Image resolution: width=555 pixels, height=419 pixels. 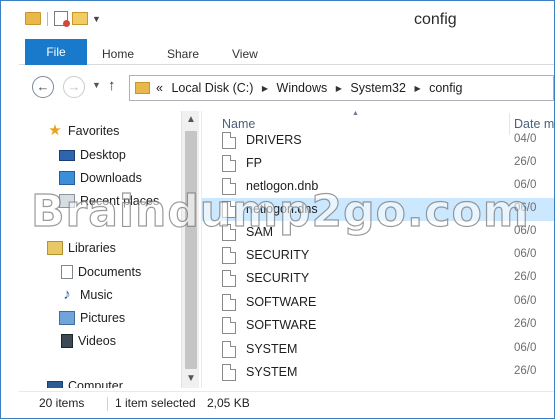 What do you see at coordinates (62, 403) in the screenshot?
I see `status-item-count: 20 items` at bounding box center [62, 403].